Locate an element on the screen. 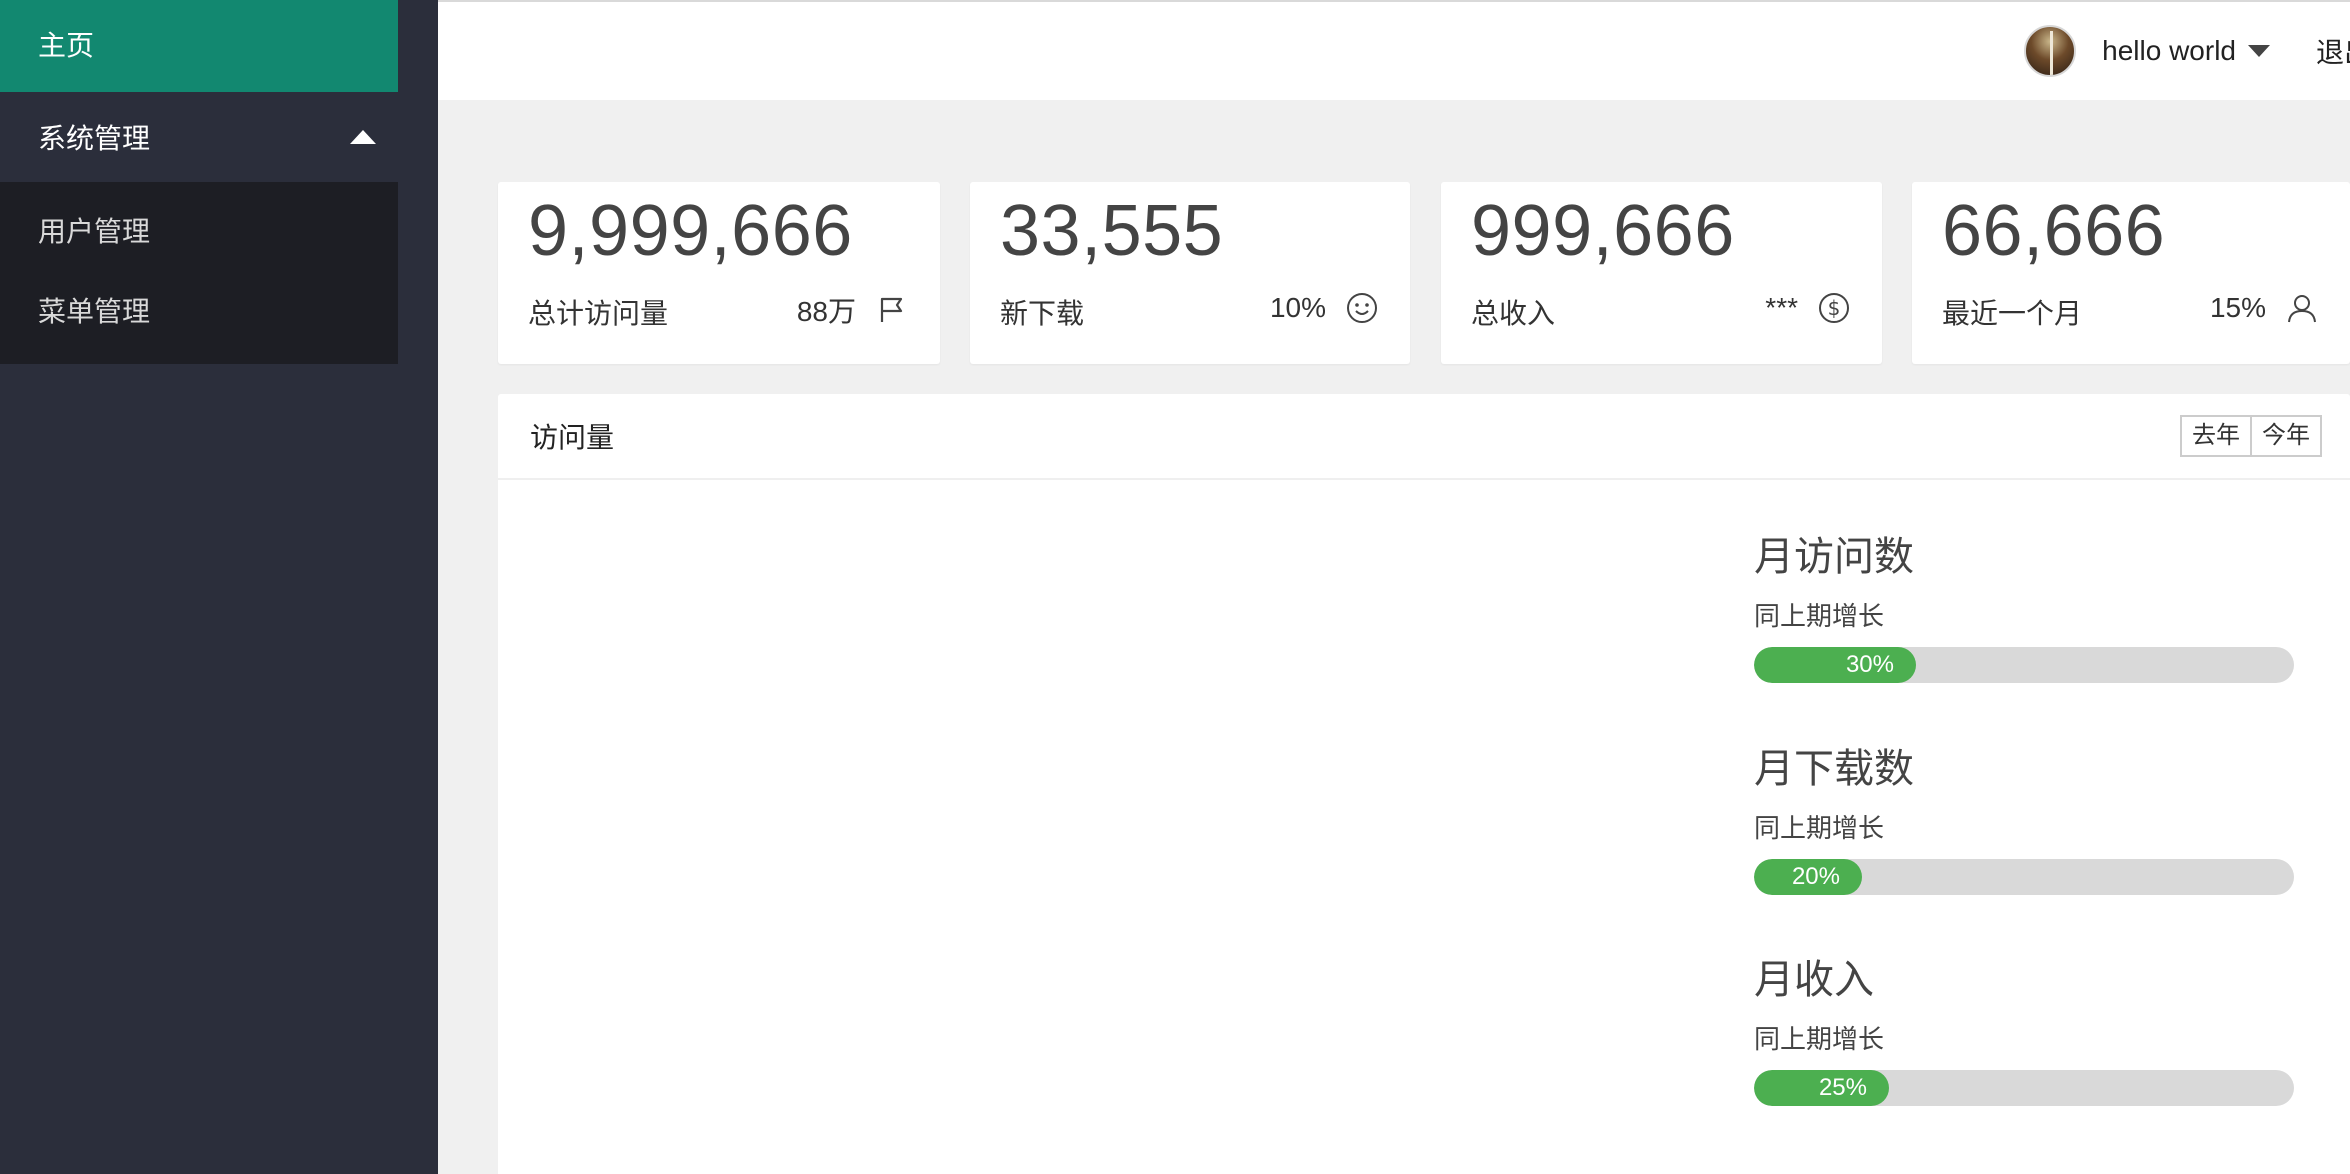 This screenshot has width=2350, height=1174. top-header: hello world 退出 is located at coordinates (1394, 51).